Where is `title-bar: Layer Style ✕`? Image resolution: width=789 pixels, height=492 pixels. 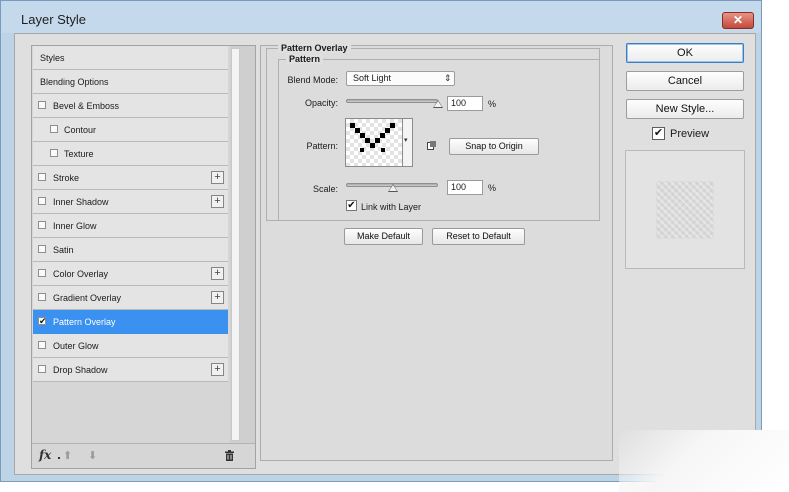
title-bar: Layer Style ✕ is located at coordinates (381, 17).